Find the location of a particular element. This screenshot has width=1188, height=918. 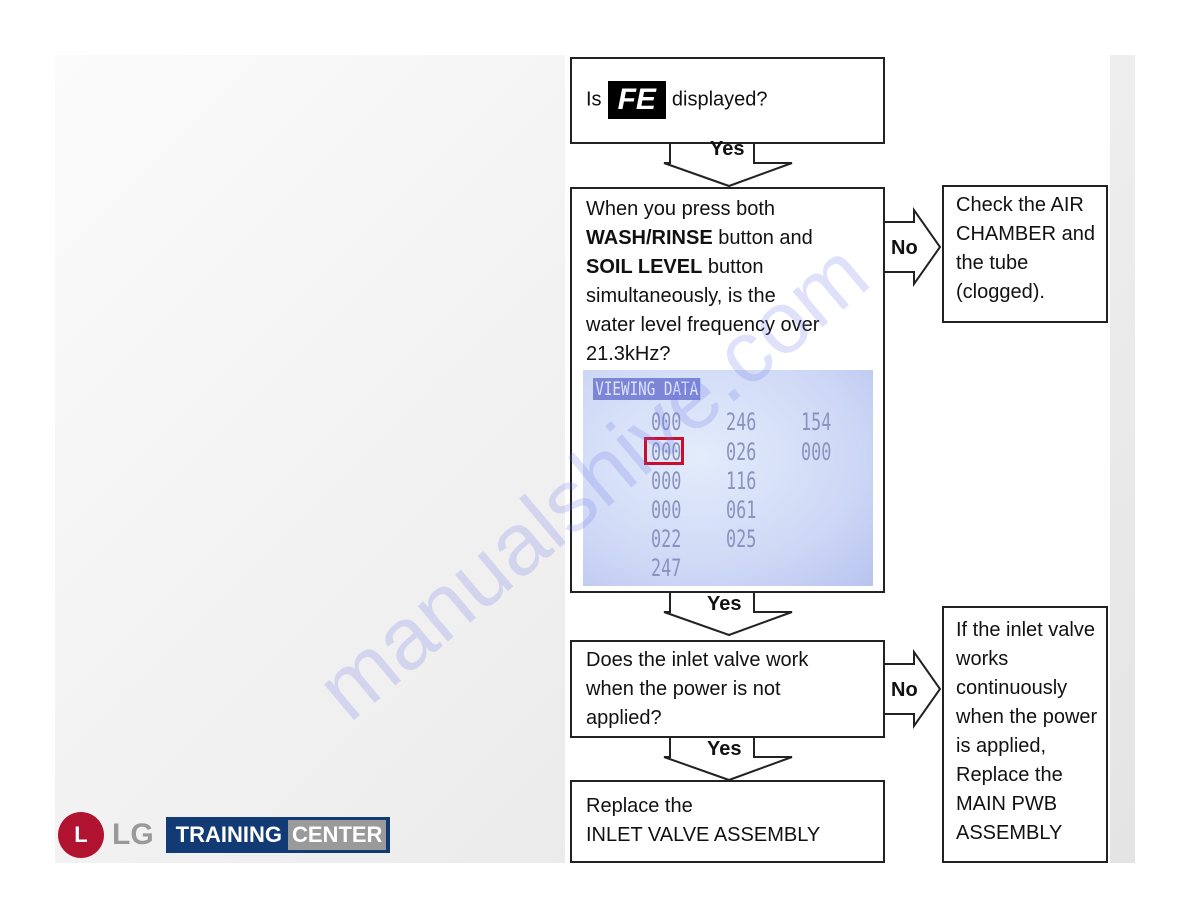

q2-line: When you press both is located at coordinates (680, 209).